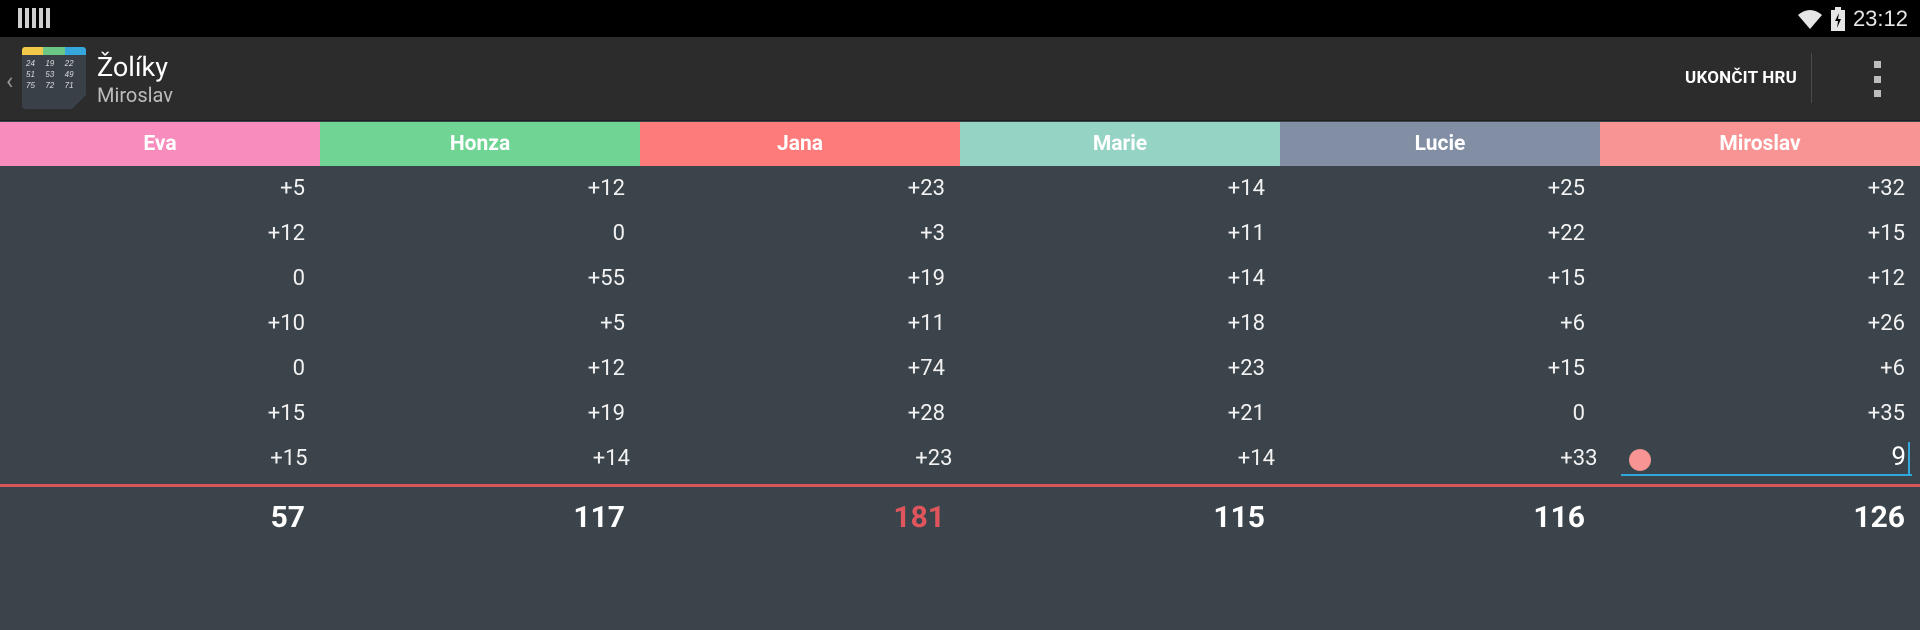  I want to click on app-icon-number: 53, so click(50, 74).